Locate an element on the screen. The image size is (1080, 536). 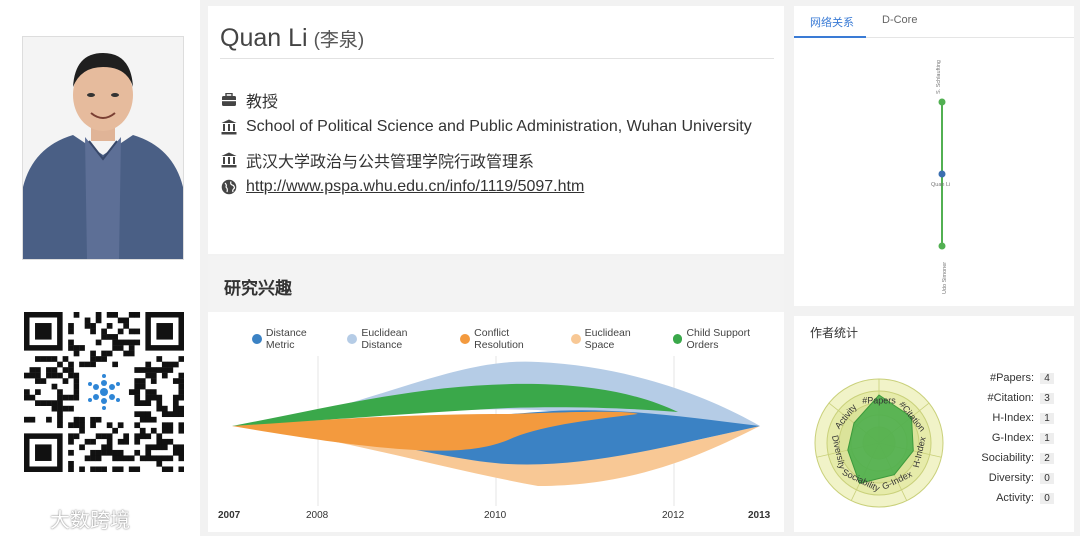
legend-item: Distance Metric is located at coordinates (294, 339).